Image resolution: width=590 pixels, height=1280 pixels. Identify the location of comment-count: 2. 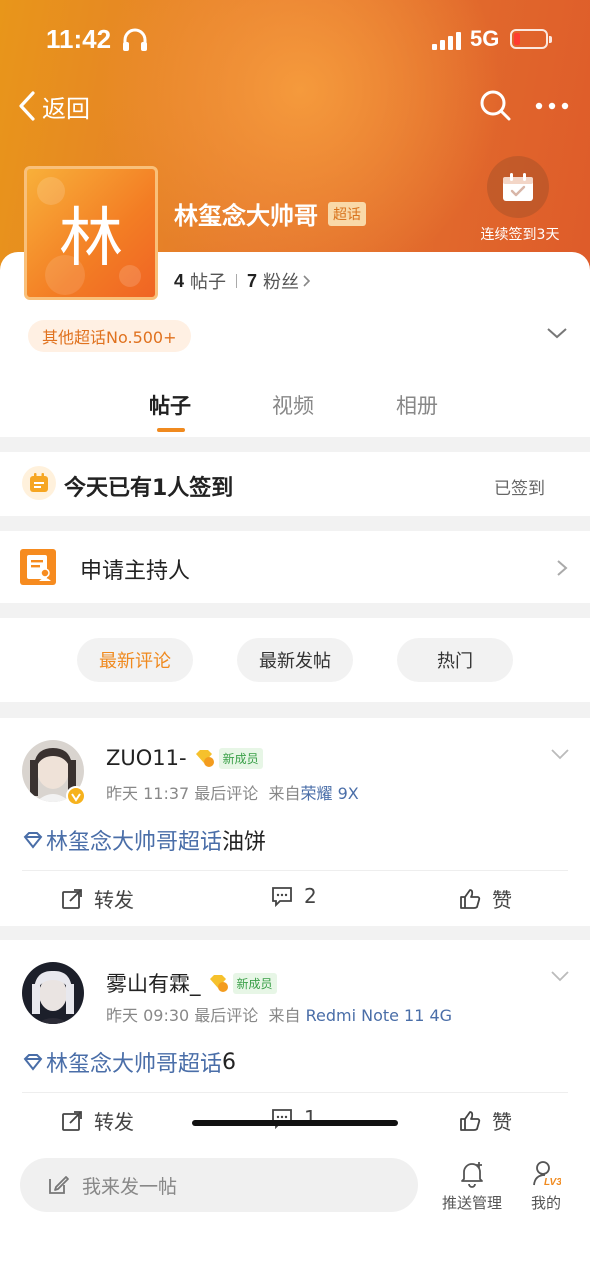
(310, 896).